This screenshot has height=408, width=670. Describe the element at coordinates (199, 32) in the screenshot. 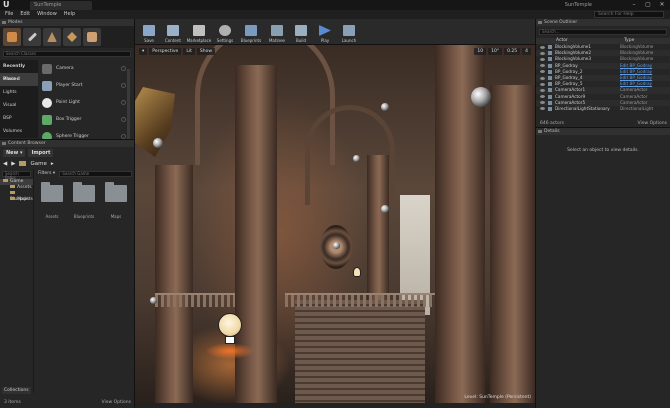

I see `marketplace-button: Marketplace` at that location.